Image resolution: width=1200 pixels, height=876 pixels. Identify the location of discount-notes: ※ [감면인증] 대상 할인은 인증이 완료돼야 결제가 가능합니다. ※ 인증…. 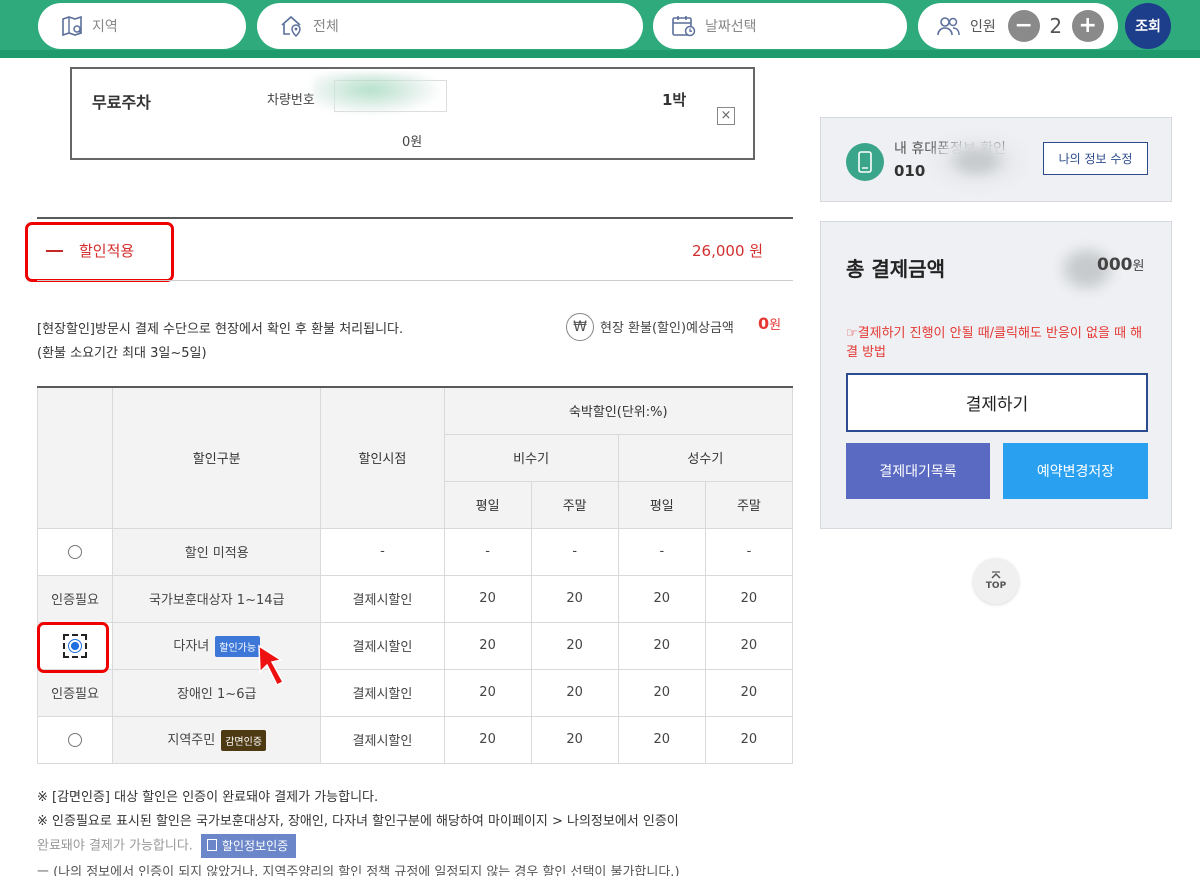
(358, 831).